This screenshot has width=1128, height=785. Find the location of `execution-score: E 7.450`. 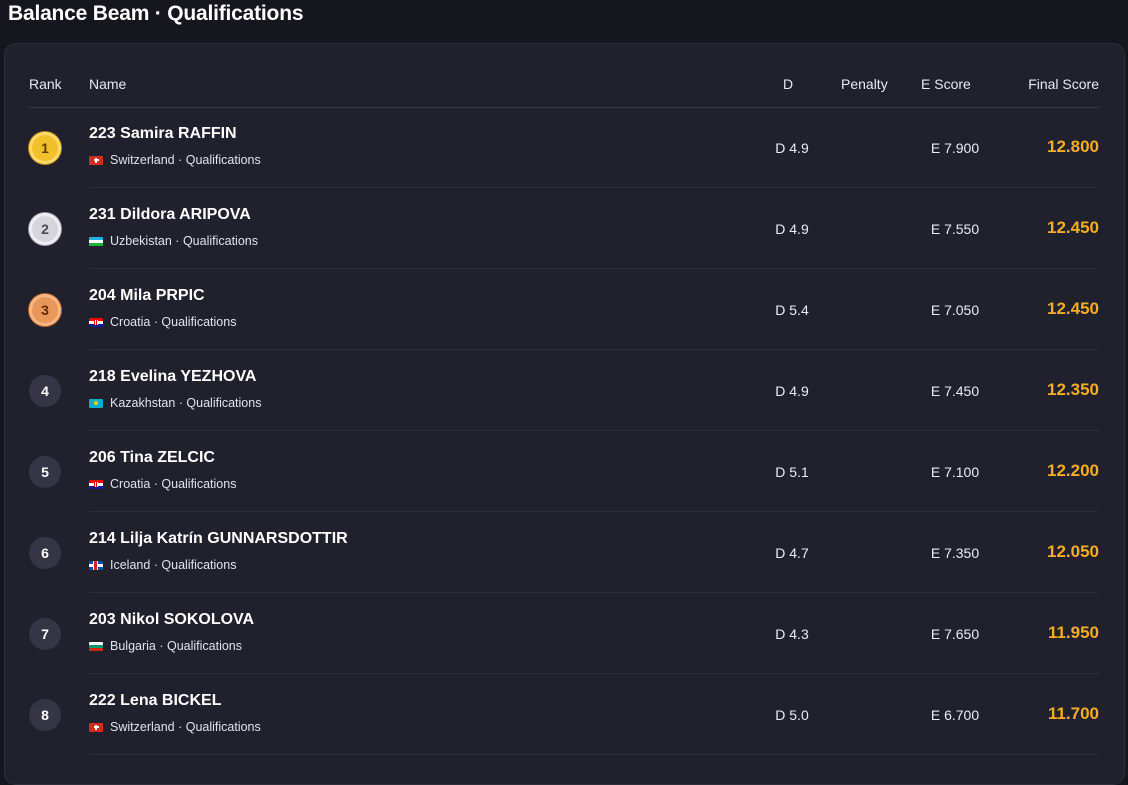

execution-score: E 7.450 is located at coordinates (955, 391).